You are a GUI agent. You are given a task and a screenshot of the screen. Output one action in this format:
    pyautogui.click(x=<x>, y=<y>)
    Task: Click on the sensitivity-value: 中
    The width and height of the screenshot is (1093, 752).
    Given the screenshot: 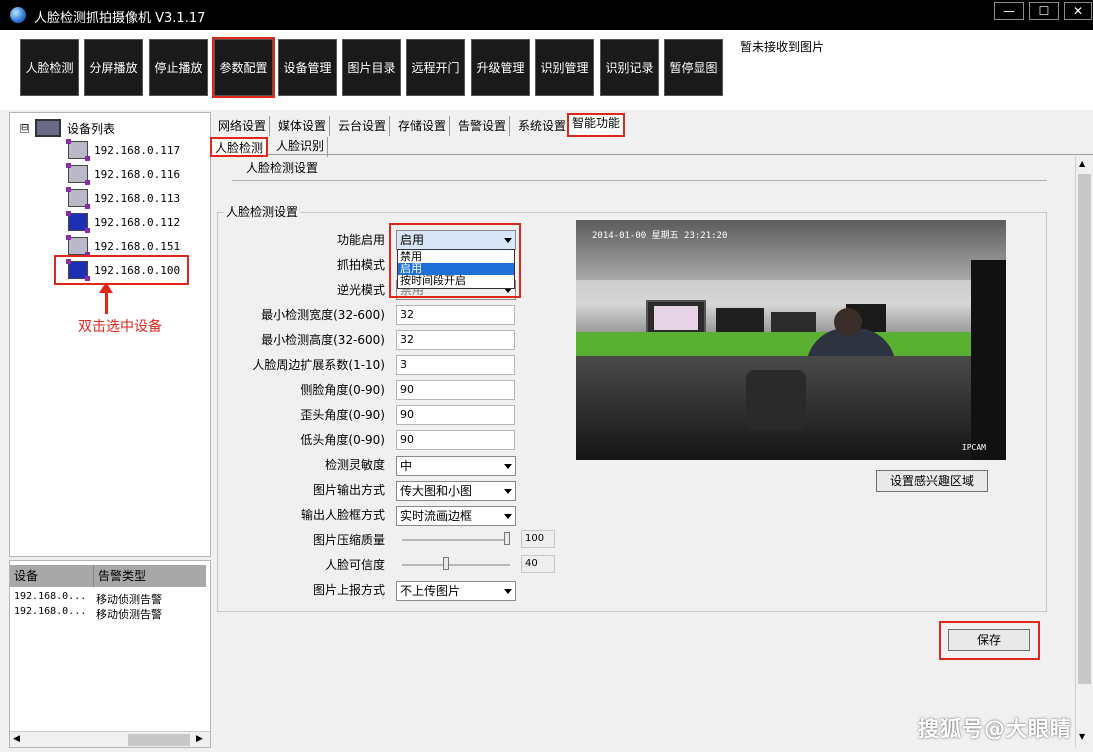 What is the action you would take?
    pyautogui.click(x=406, y=466)
    